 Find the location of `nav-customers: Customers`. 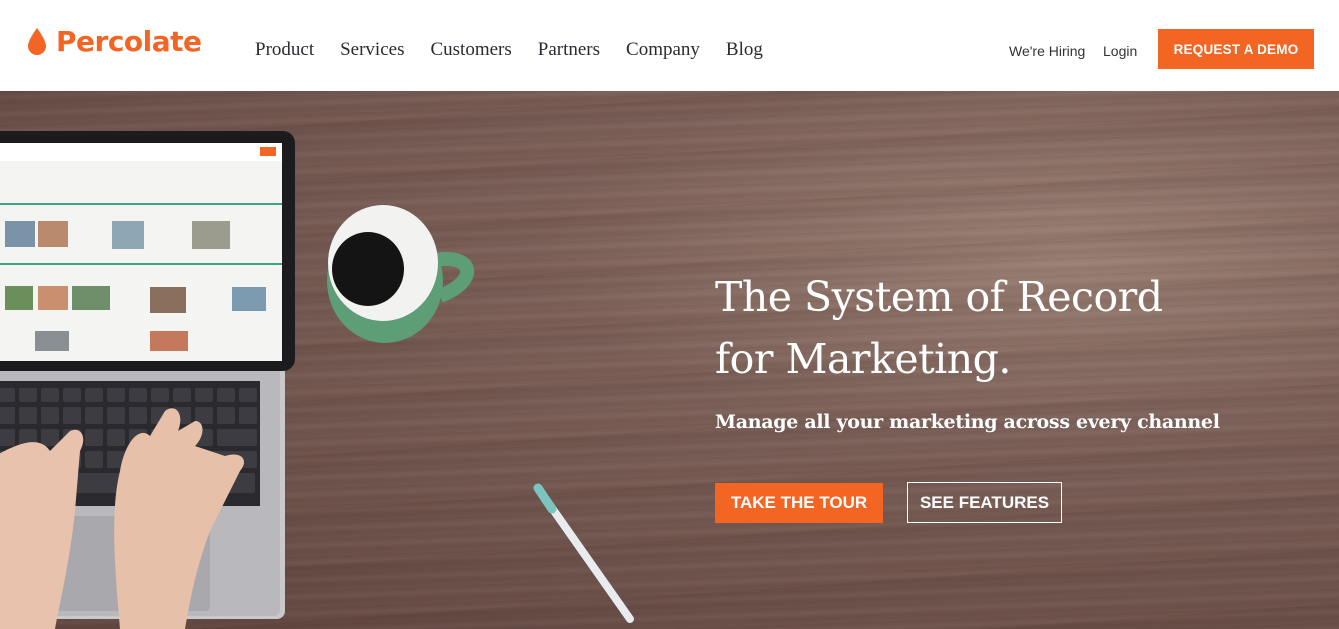

nav-customers: Customers is located at coordinates (470, 50).